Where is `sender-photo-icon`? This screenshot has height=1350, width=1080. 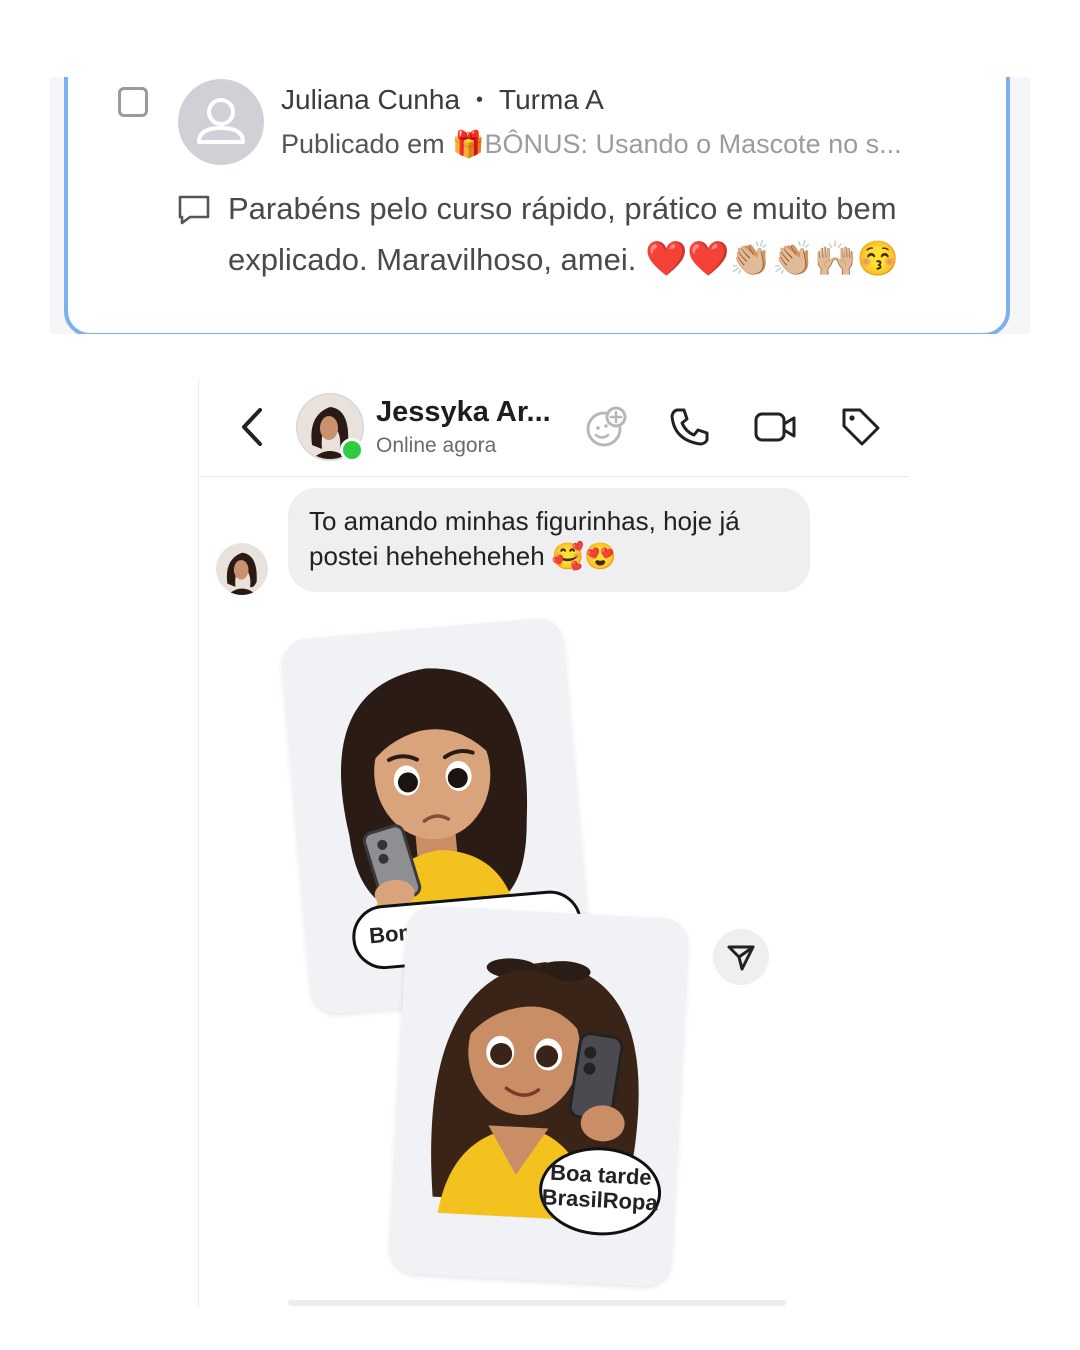 sender-photo-icon is located at coordinates (242, 569).